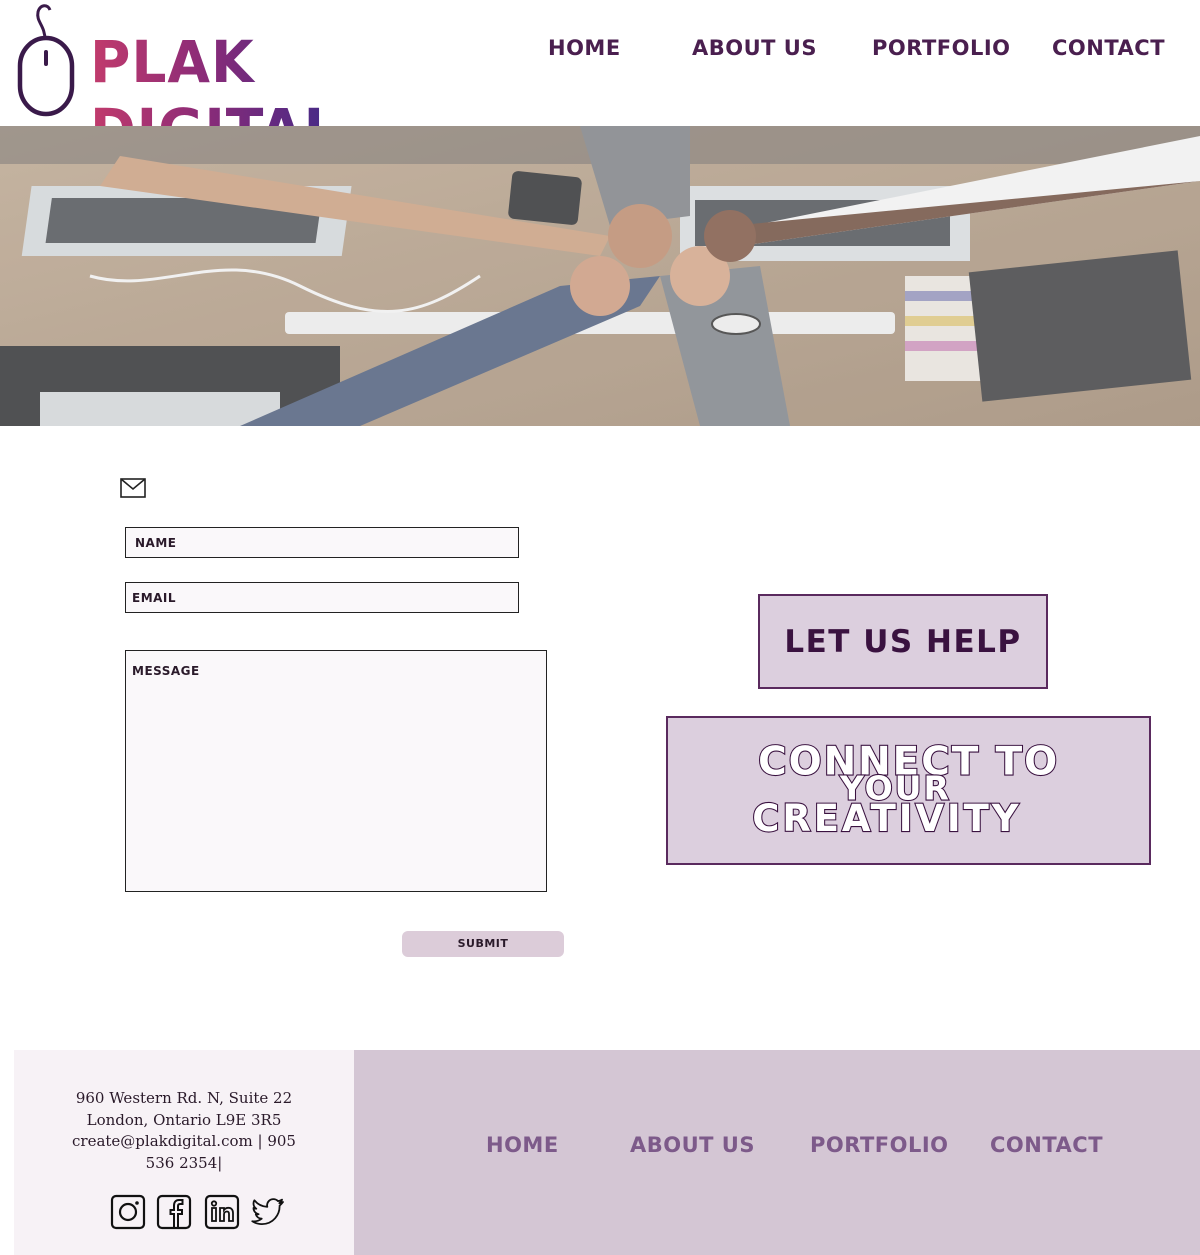 The width and height of the screenshot is (1200, 1255). What do you see at coordinates (166, 671) in the screenshot?
I see `message-placeholder: MESSAGE` at bounding box center [166, 671].